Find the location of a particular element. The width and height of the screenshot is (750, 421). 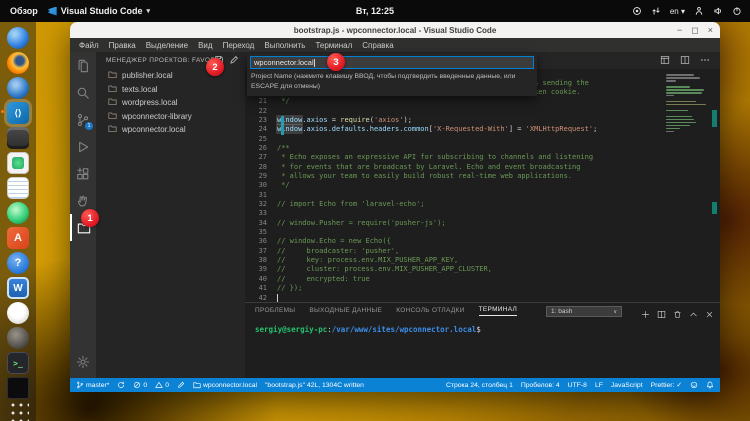

dock-item-help: ? is located at coordinates (18, 263).